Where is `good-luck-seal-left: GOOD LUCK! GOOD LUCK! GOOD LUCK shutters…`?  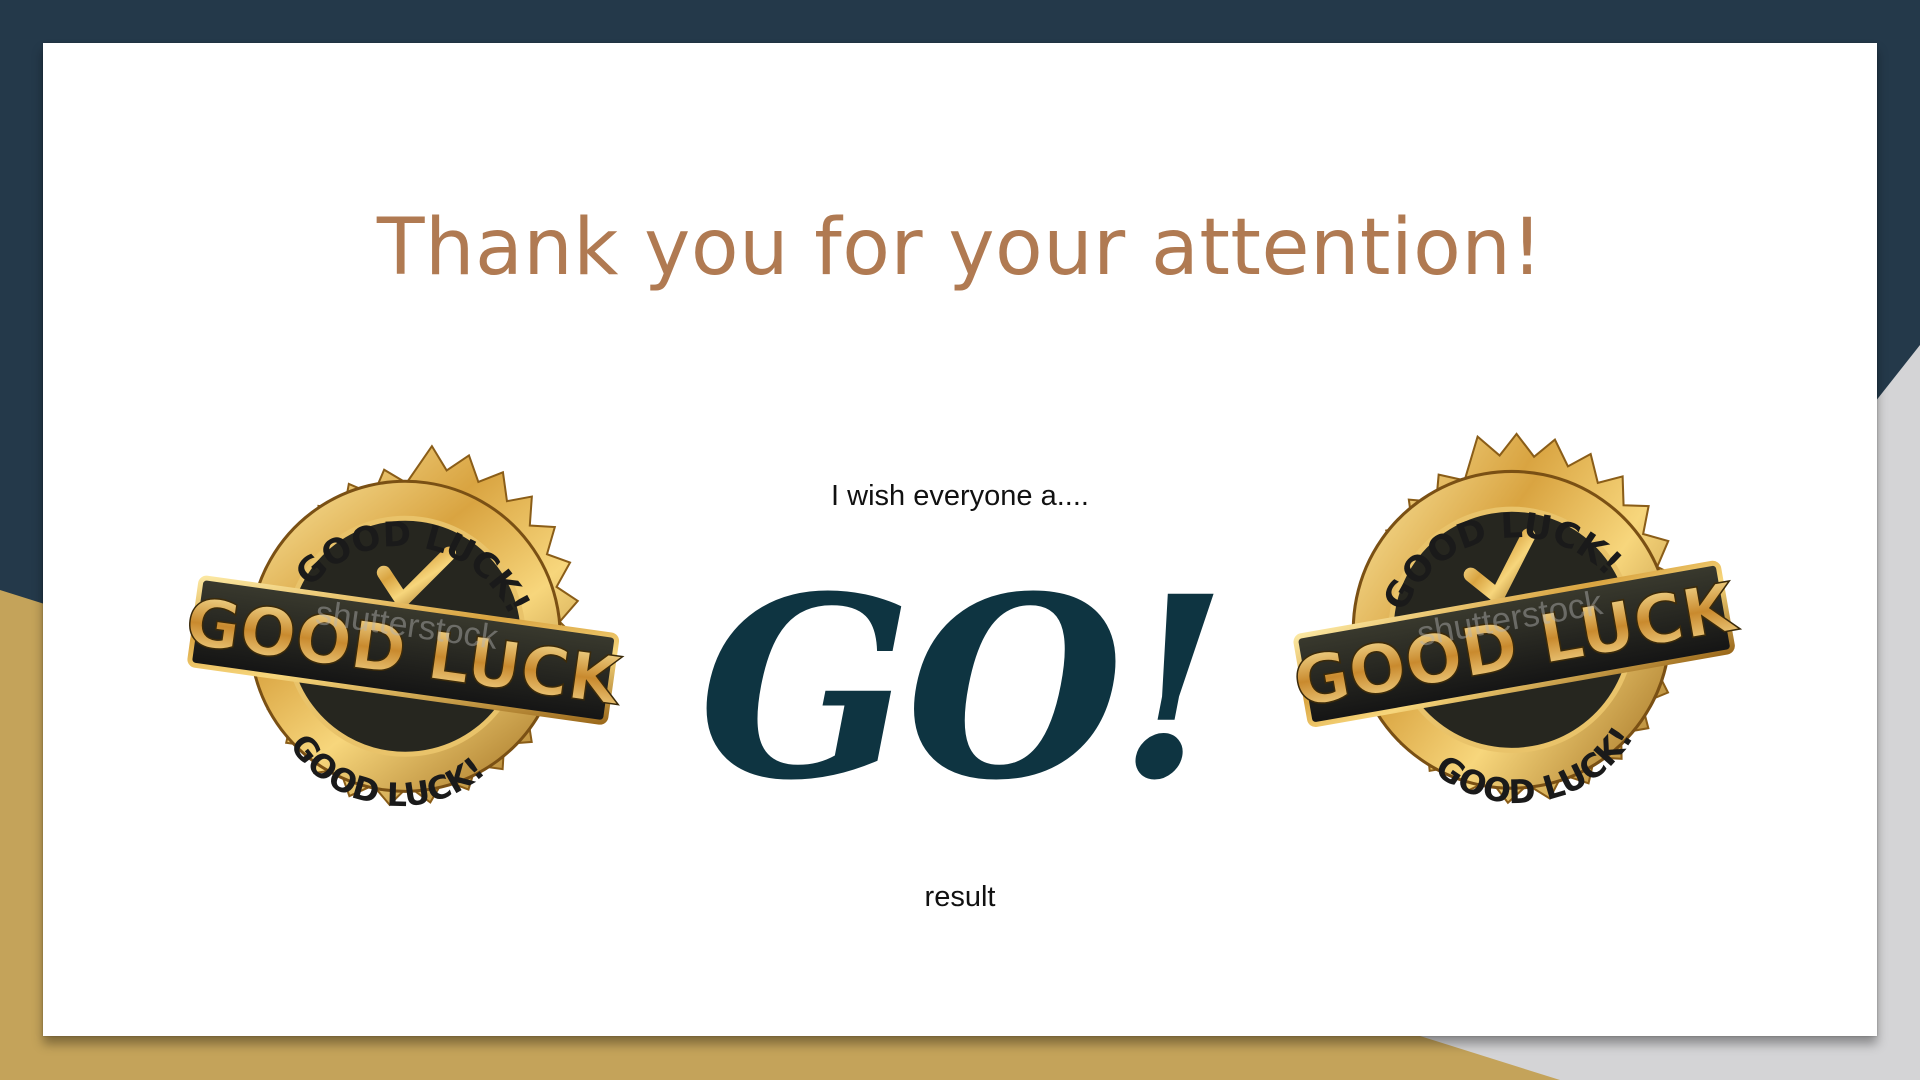 good-luck-seal-left: GOOD LUCK! GOOD LUCK! GOOD LUCK shutters… is located at coordinates (404, 636).